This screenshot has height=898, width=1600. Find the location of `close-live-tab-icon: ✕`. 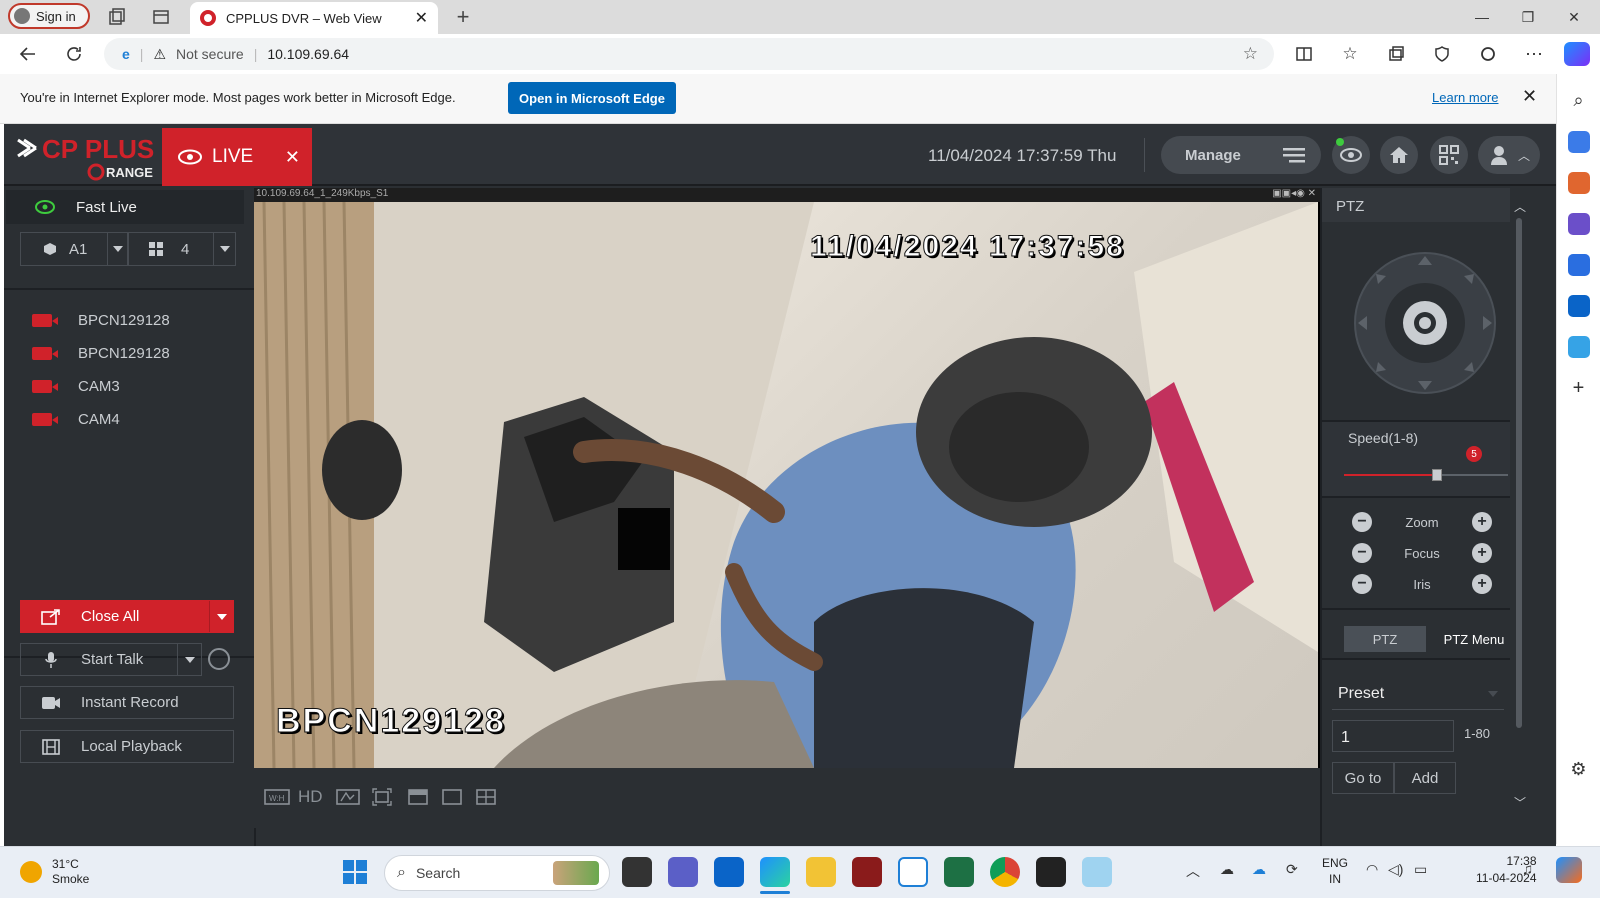

close-live-tab-icon: ✕ is located at coordinates (292, 157).